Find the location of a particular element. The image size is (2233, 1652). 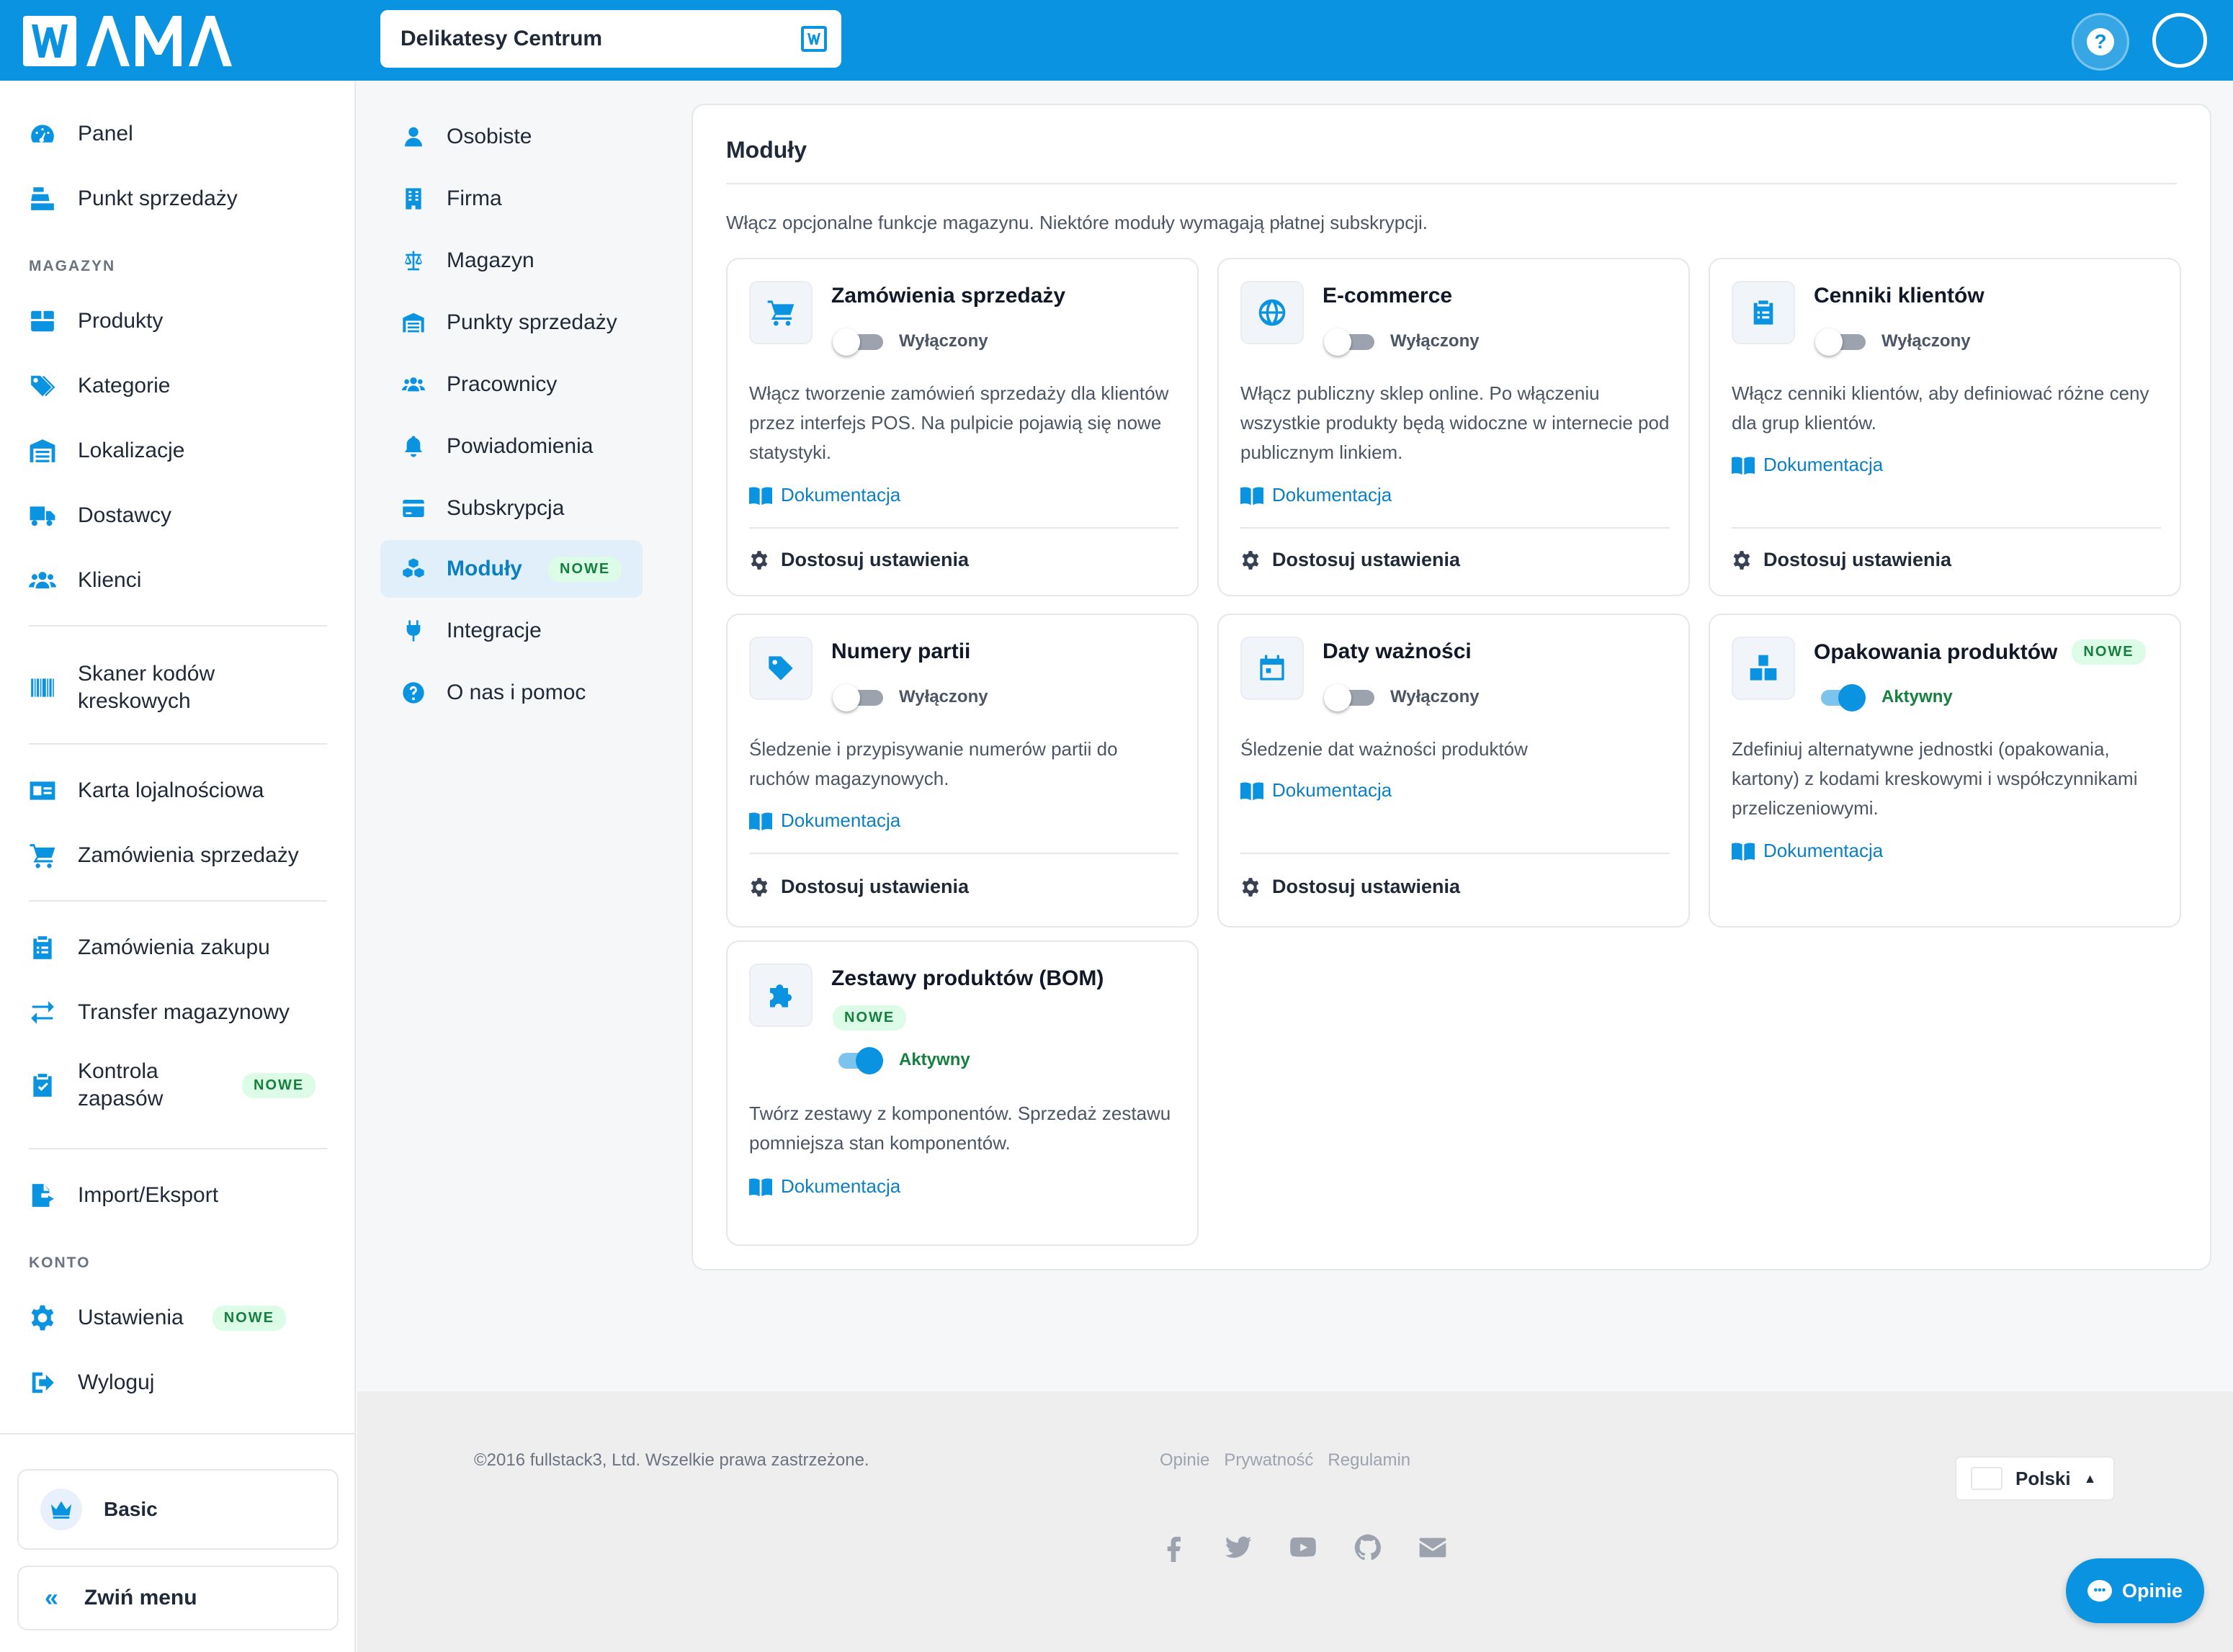

sidebar-item-customers: Klienci is located at coordinates (85, 580).